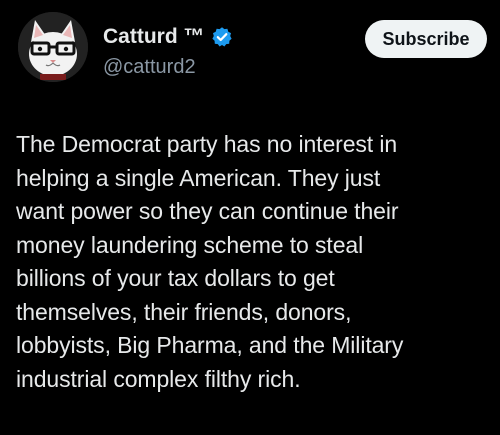  I want to click on author-display-name: Catturd ™, so click(154, 37).